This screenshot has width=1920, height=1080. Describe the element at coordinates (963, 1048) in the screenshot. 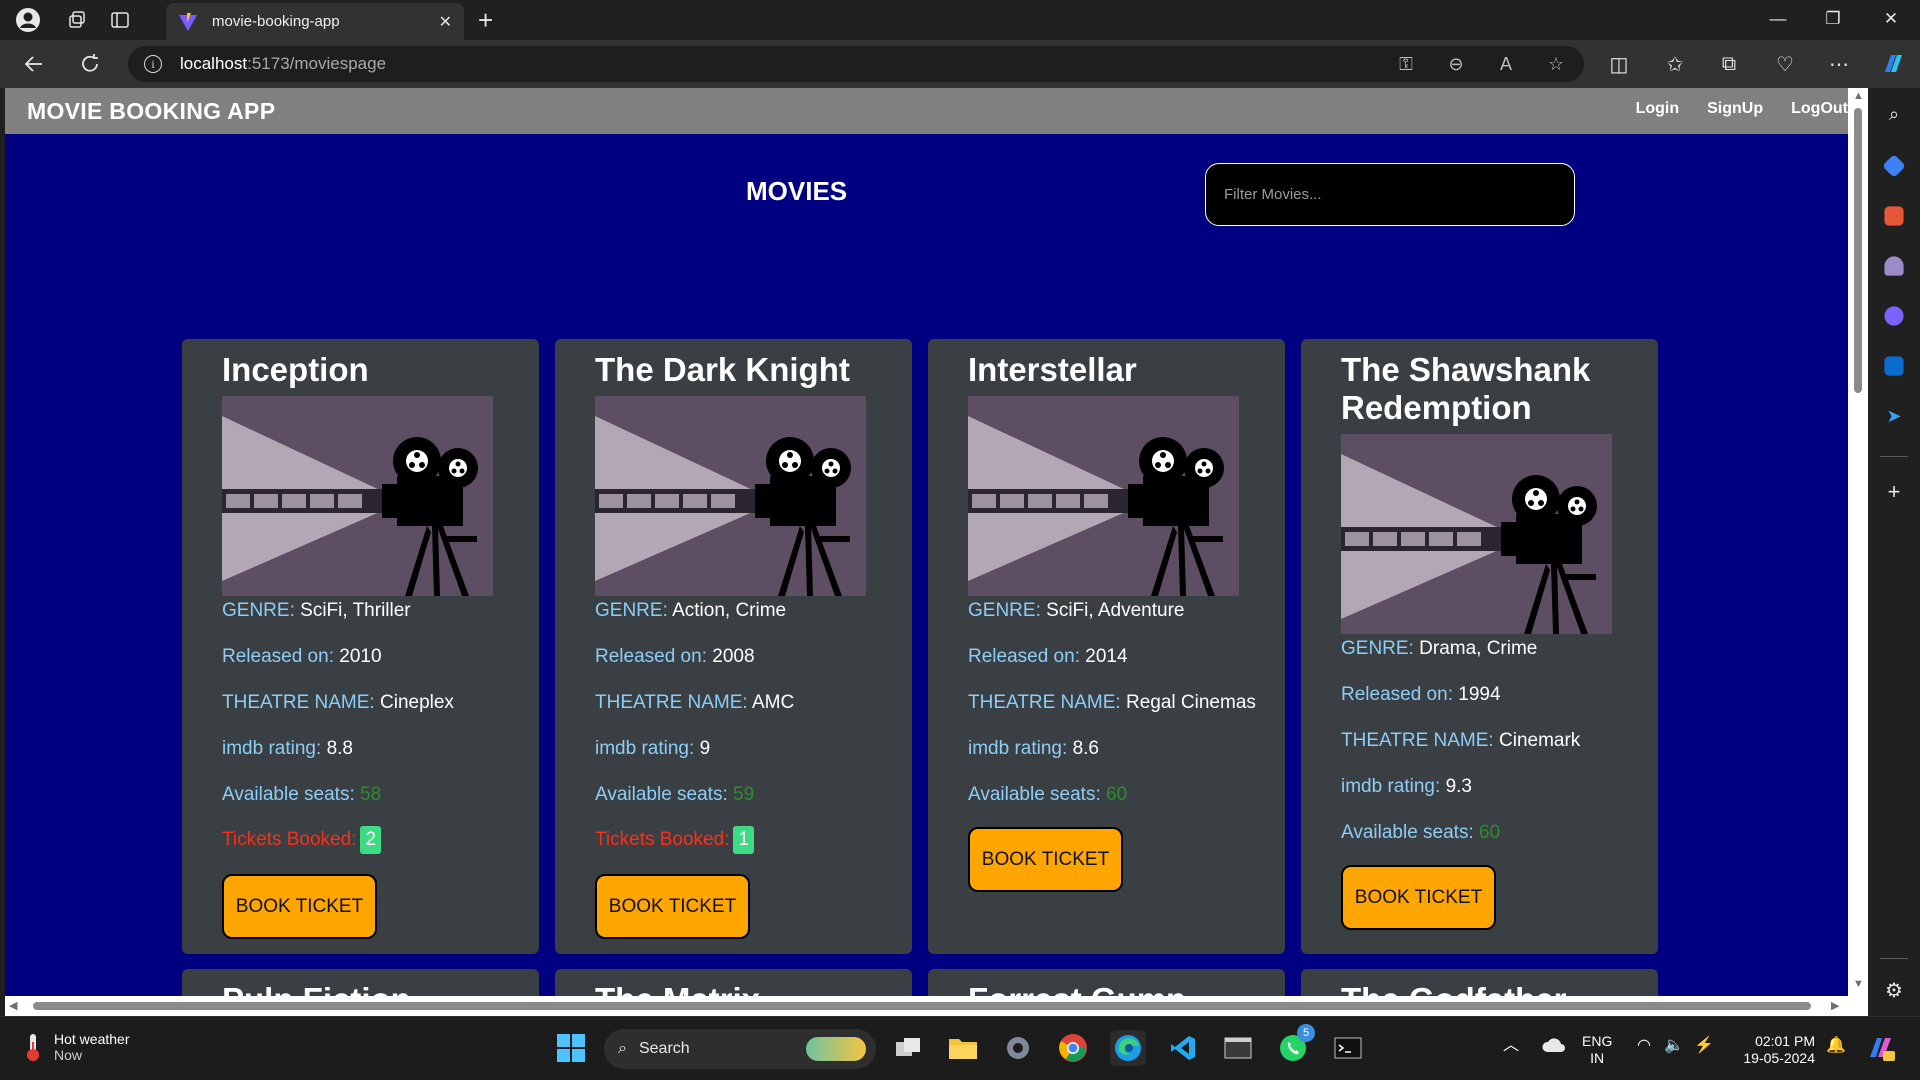

I see `file-explorer-icon` at that location.